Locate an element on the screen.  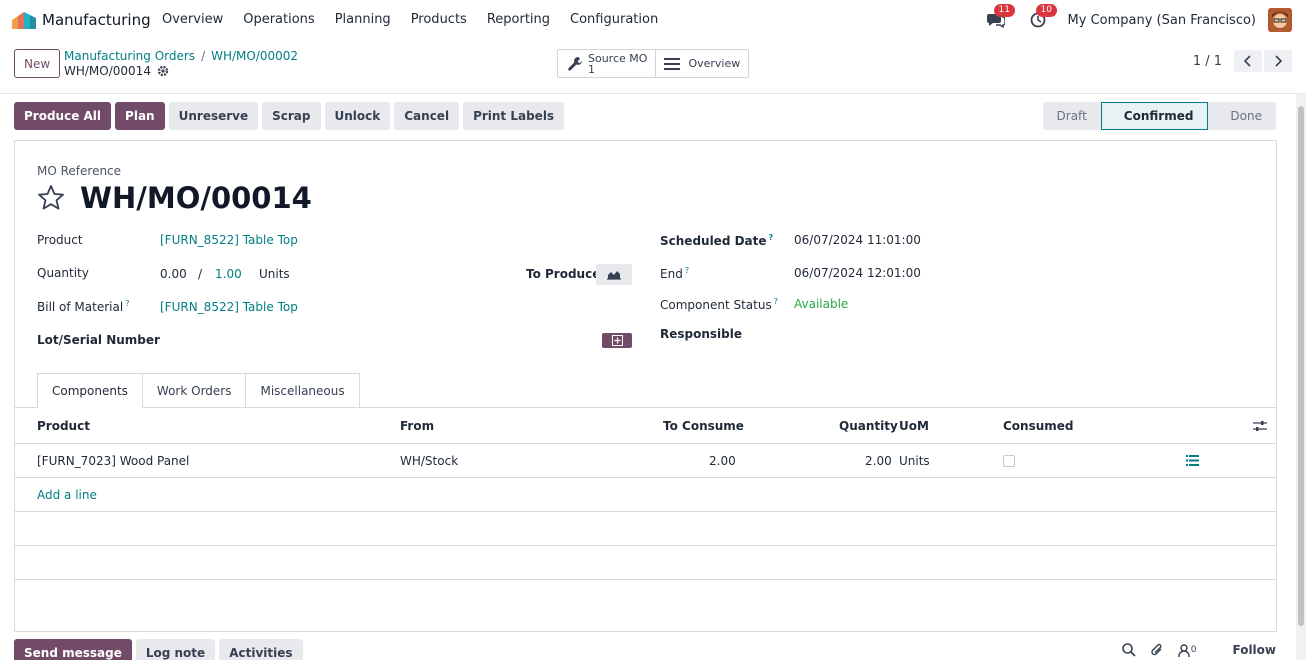
chatter-buttons: Send message Log note Activities is located at coordinates (158, 649).